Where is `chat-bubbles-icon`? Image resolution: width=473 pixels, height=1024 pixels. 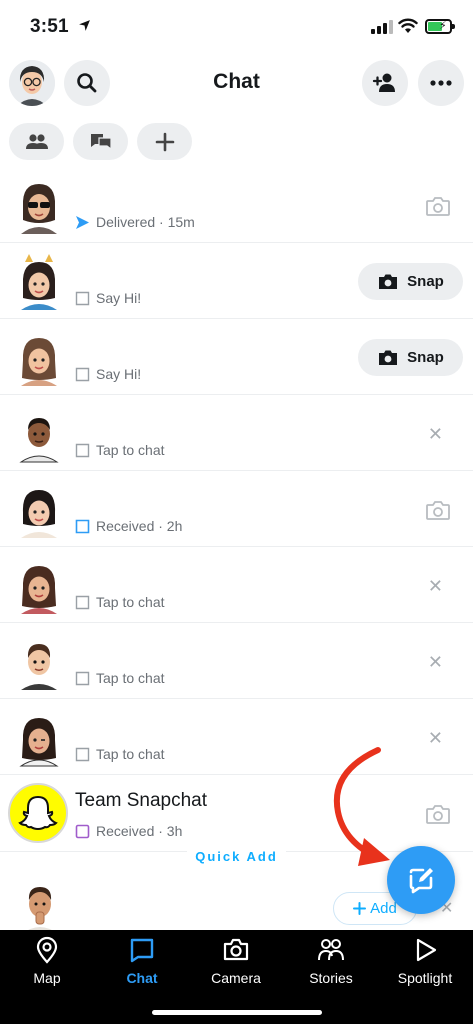 chat-bubbles-icon is located at coordinates (101, 141).